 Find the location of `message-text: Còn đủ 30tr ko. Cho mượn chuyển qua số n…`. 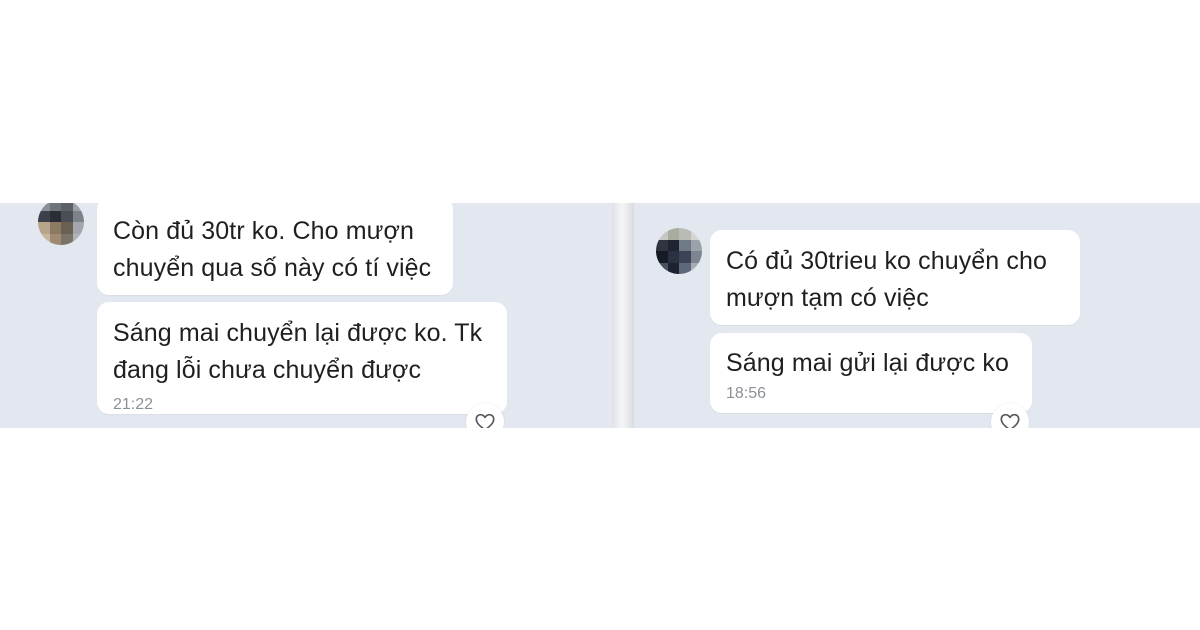

message-text: Còn đủ 30tr ko. Cho mượn chuyển qua số n… is located at coordinates (272, 249).